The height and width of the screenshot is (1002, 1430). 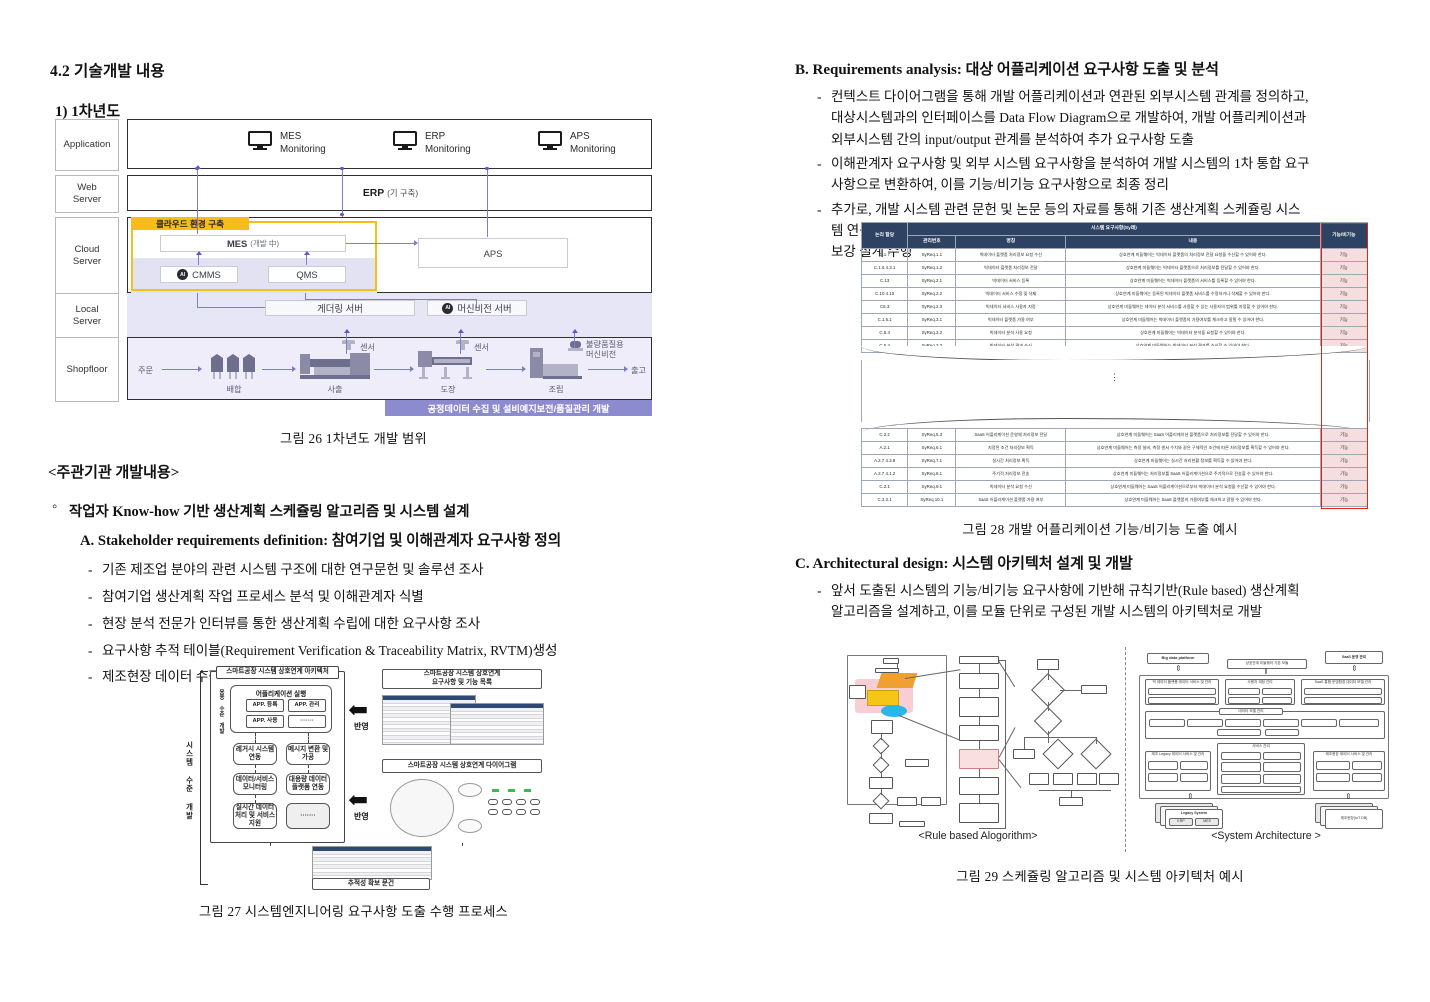 What do you see at coordinates (146, 370) in the screenshot?
I see `order-label: 주문` at bounding box center [146, 370].